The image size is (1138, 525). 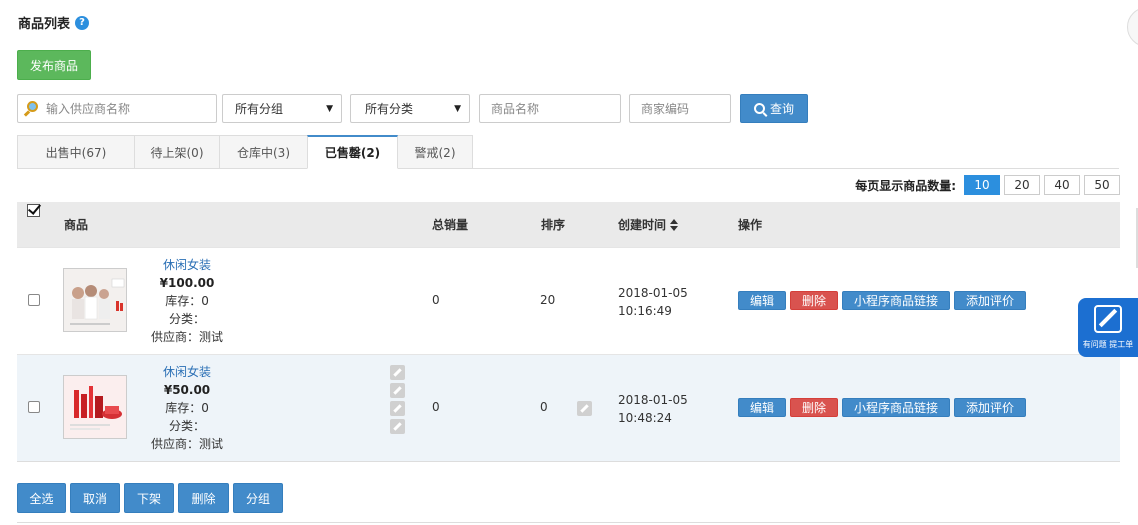 I want to click on edit-order-icon, so click(x=584, y=408).